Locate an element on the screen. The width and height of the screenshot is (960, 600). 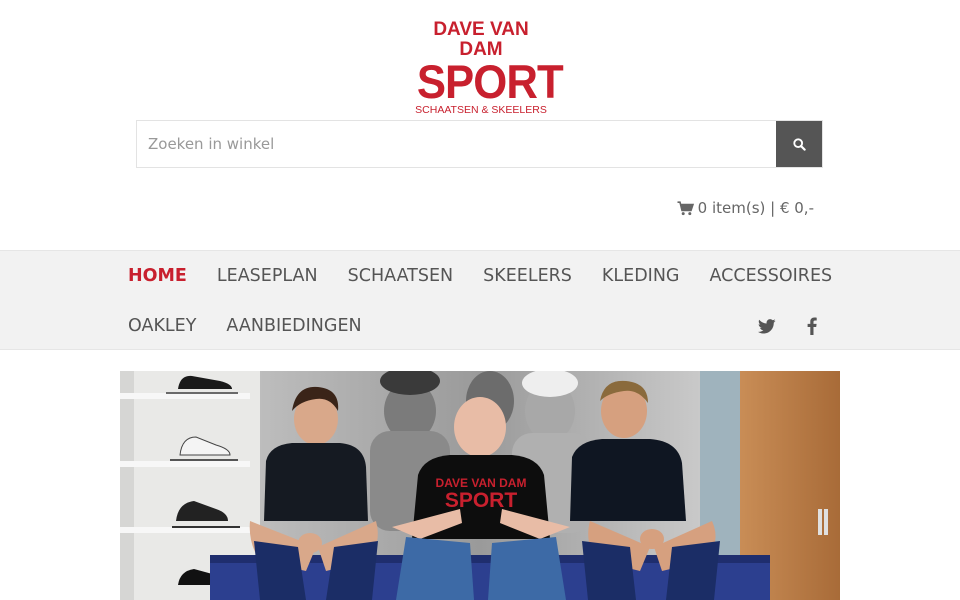
nav-row-2: OAKLEY AANBIEDINGEN is located at coordinates (260, 326).